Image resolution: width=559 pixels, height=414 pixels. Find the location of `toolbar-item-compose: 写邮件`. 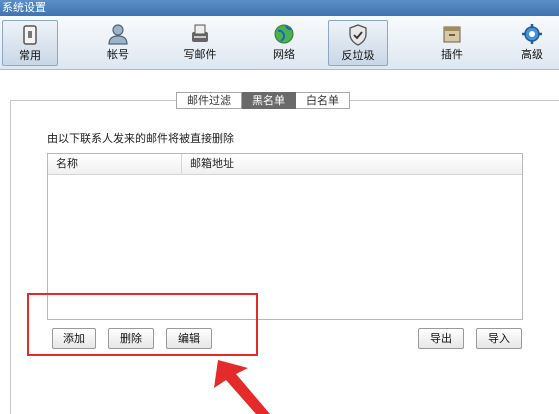

toolbar-item-compose: 写邮件 is located at coordinates (200, 43).